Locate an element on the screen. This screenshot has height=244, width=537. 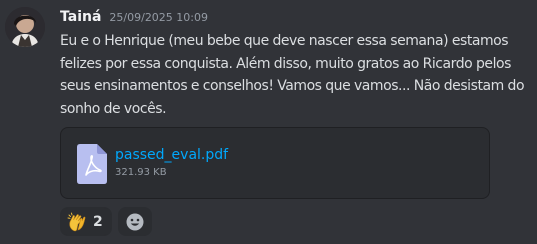
reaction-clapping-hands: 2 is located at coordinates (86, 221).